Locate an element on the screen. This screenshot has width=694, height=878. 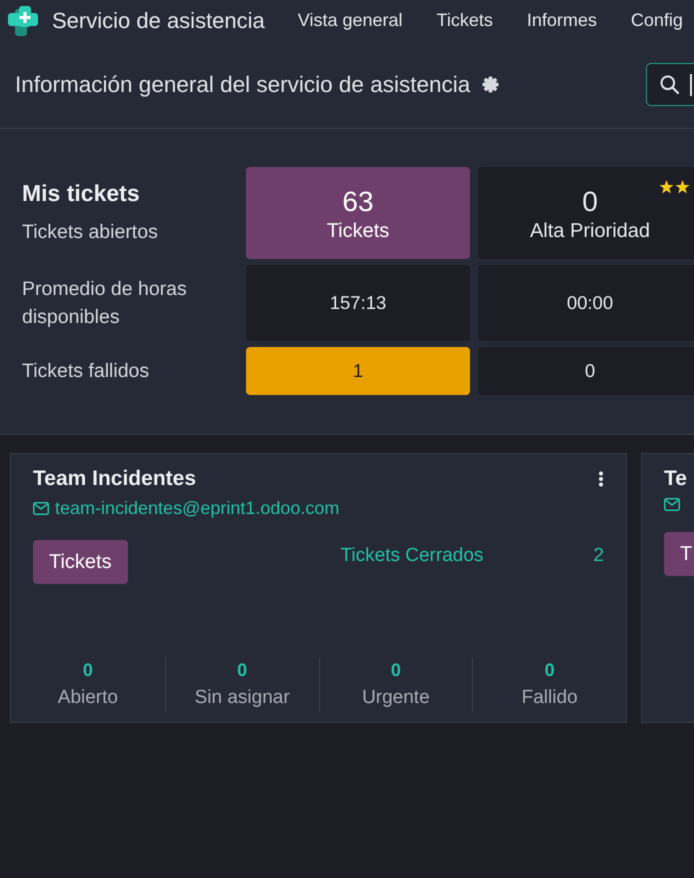
kebab-menu-icon is located at coordinates (601, 479).